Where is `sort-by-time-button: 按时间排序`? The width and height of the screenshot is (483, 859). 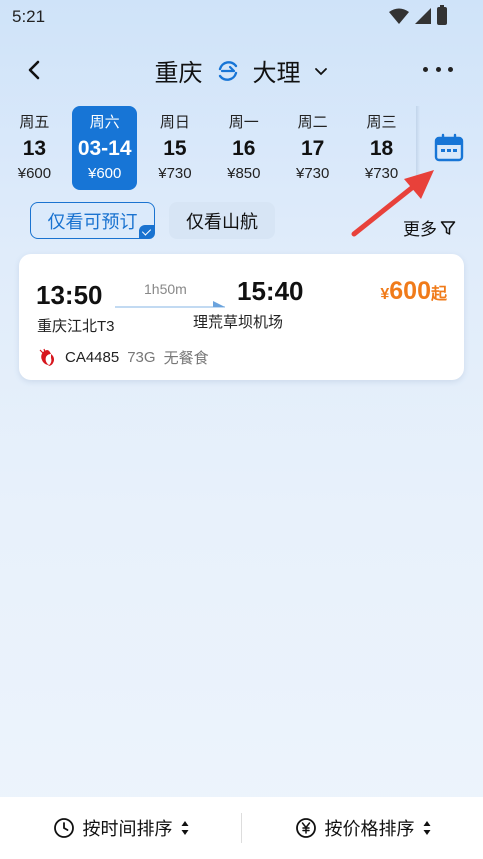 sort-by-time-button: 按时间排序 is located at coordinates (120, 828).